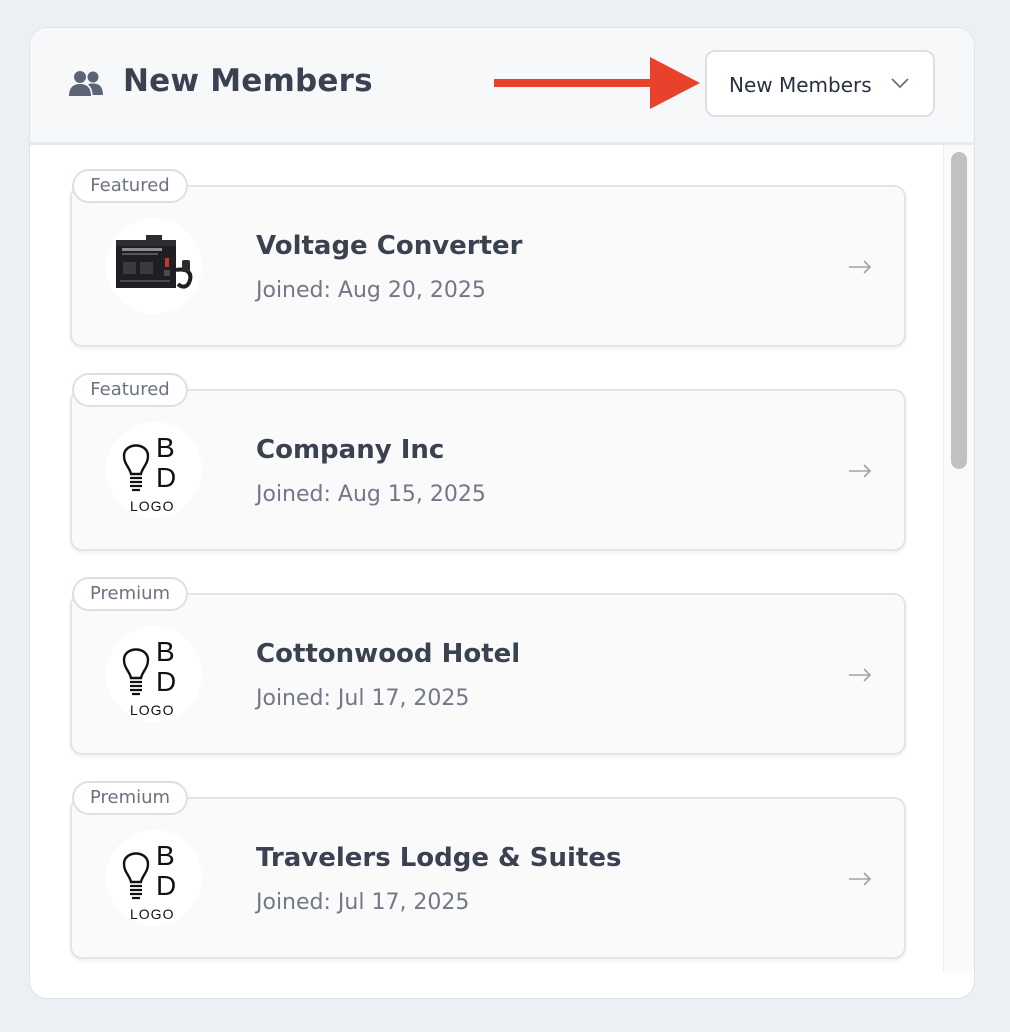 This screenshot has height=1032, width=1010. I want to click on chevron-down-icon, so click(900, 83).